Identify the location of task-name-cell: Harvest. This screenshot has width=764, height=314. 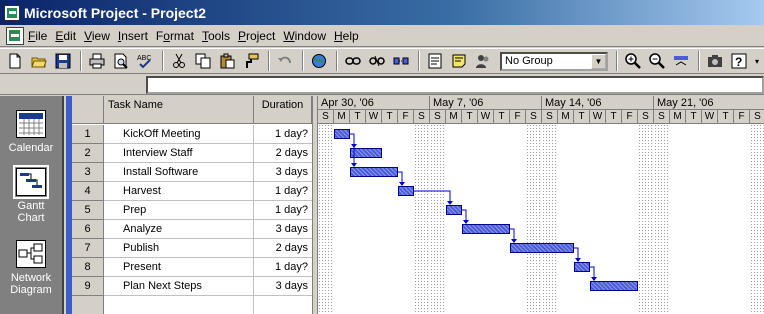
(179, 191).